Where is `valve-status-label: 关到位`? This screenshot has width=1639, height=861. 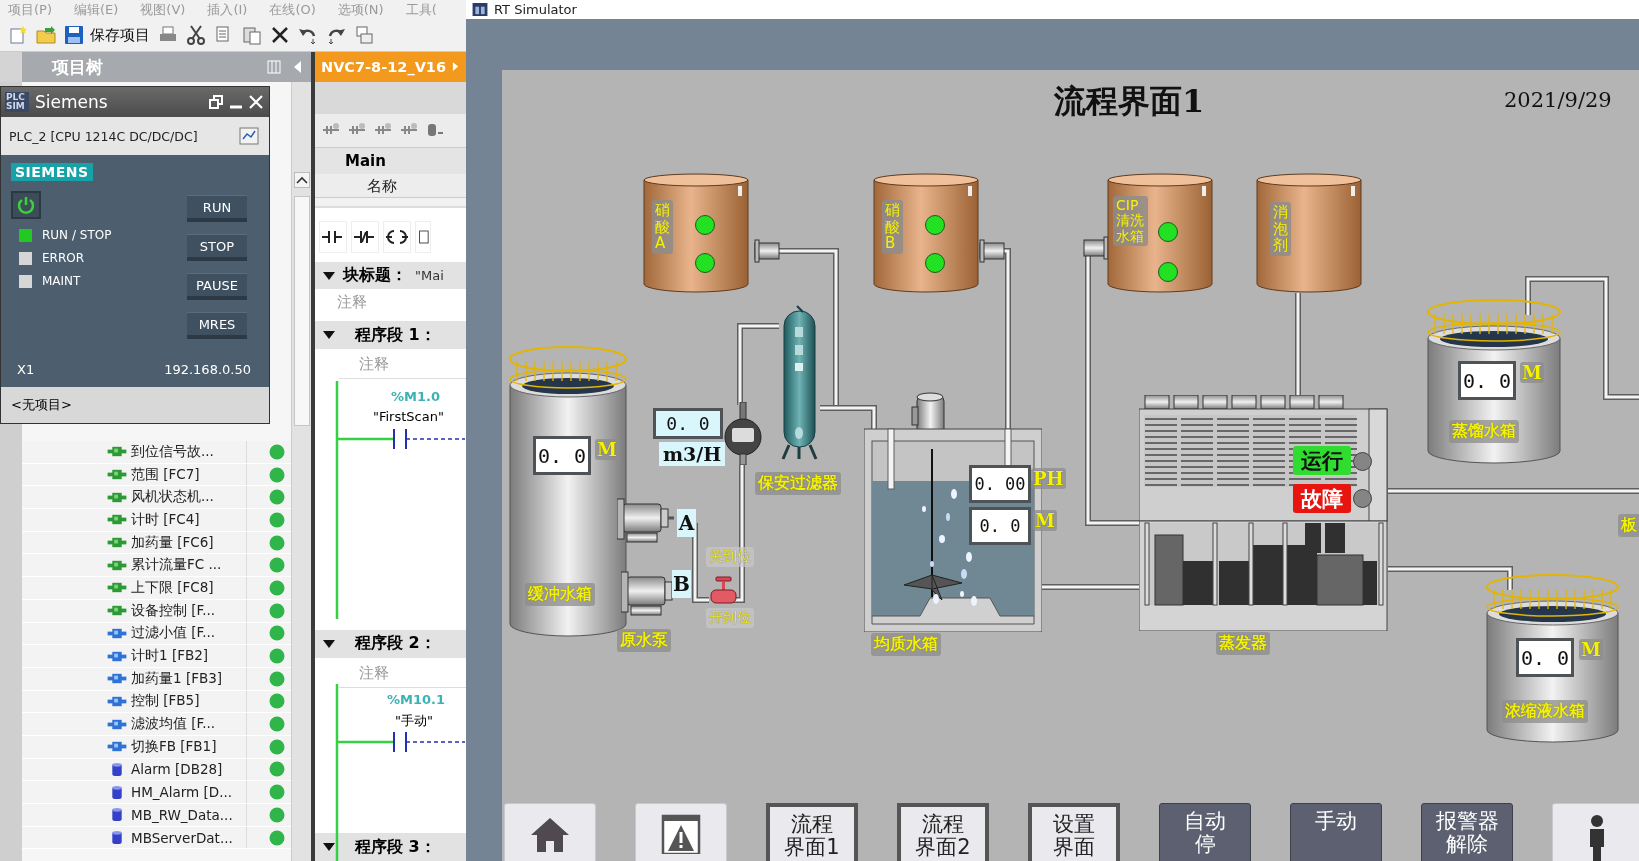
valve-status-label: 关到位 is located at coordinates (730, 557).